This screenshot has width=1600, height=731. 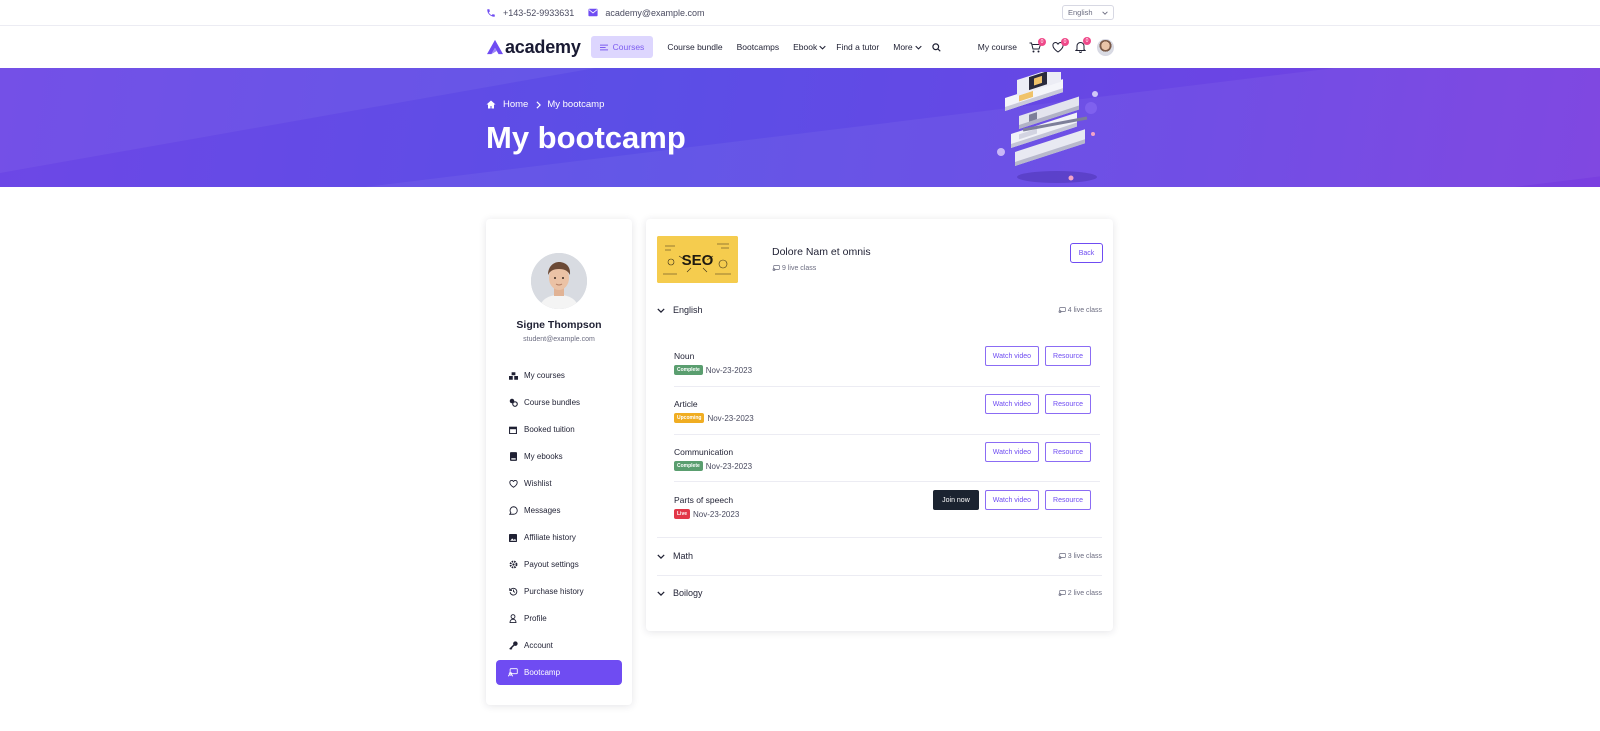 What do you see at coordinates (559, 564) in the screenshot?
I see `sidebar-item-payout-settings: Payout settings` at bounding box center [559, 564].